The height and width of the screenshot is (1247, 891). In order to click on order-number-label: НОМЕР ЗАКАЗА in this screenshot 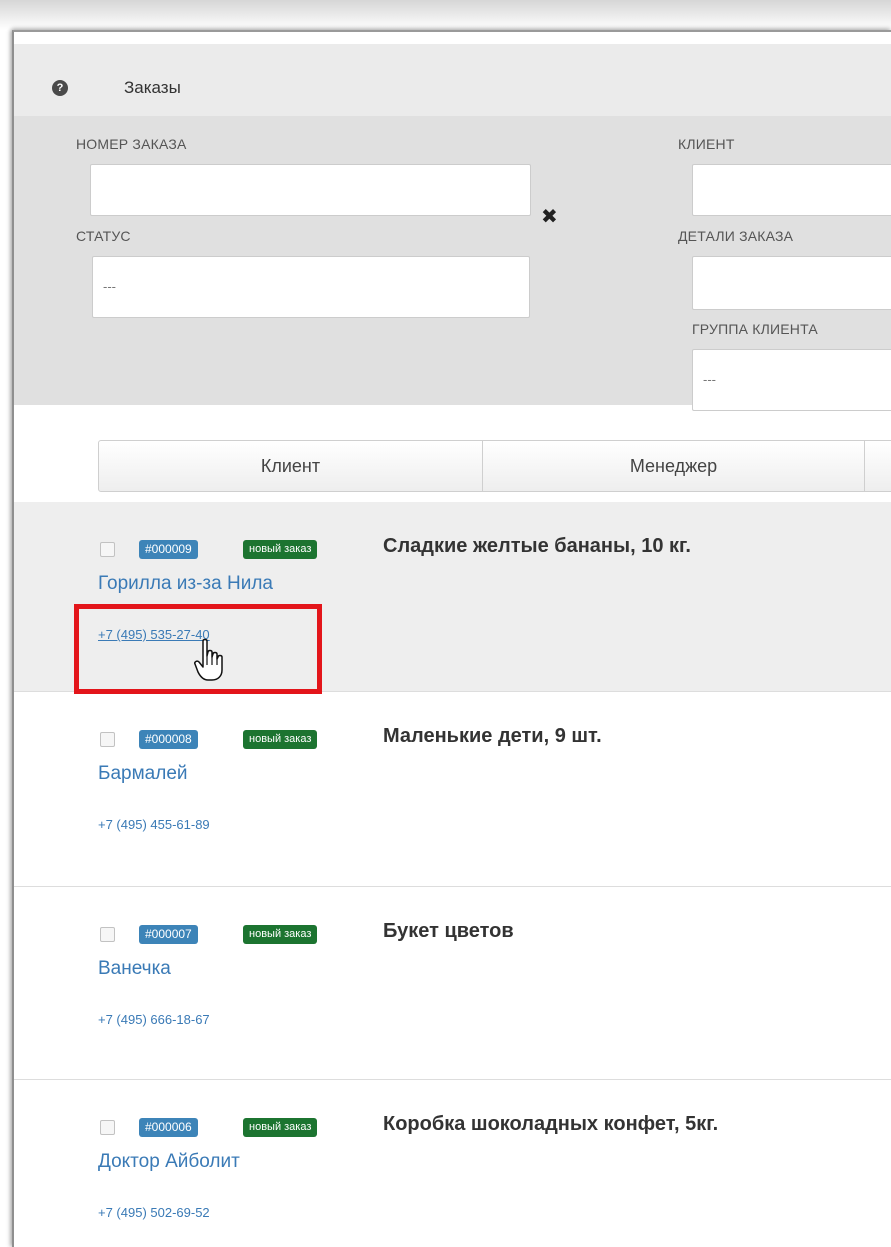, I will do `click(131, 144)`.